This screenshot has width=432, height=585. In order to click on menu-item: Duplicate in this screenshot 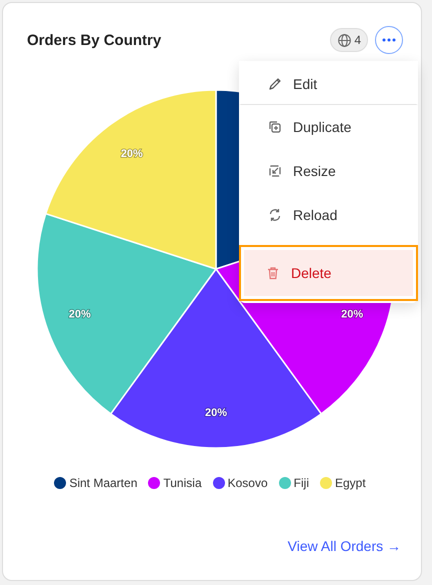, I will do `click(328, 127)`.